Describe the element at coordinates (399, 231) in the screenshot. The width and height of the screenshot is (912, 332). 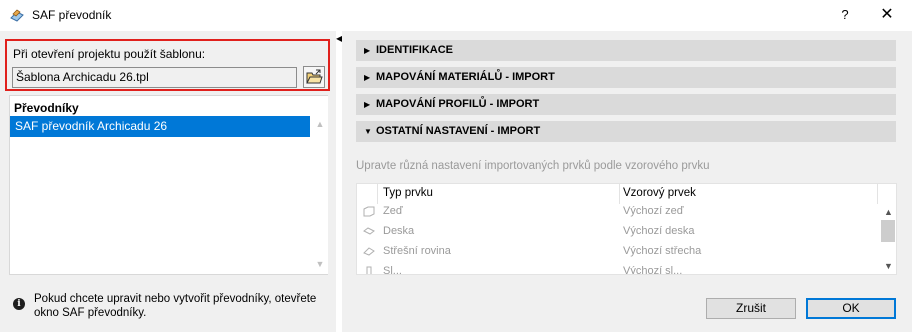
I see `row-type: Deska` at that location.